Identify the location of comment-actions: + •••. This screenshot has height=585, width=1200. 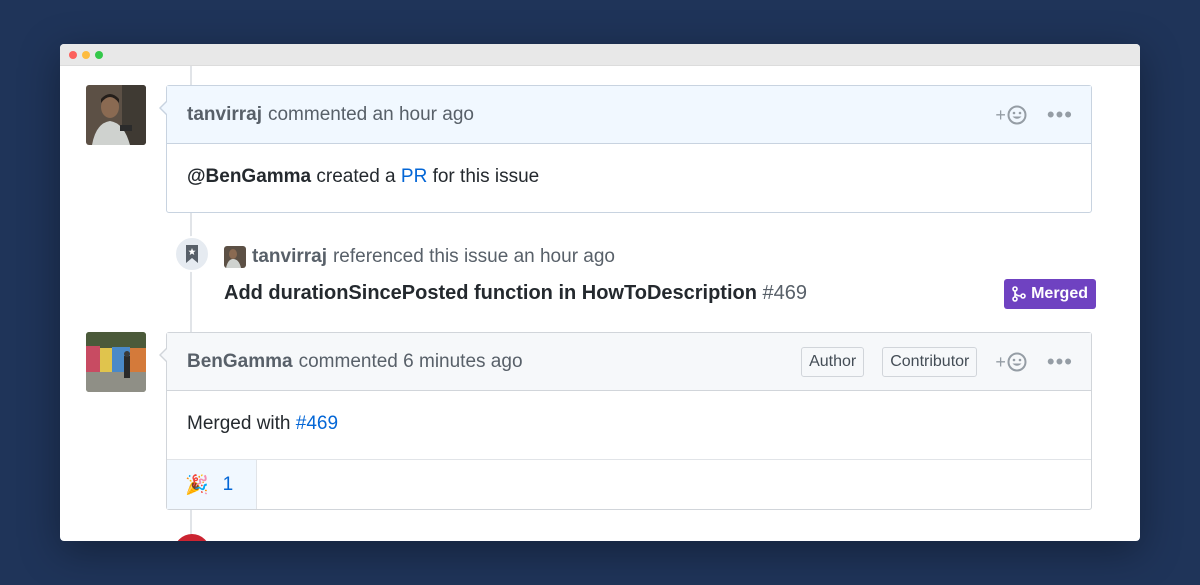
(1034, 115).